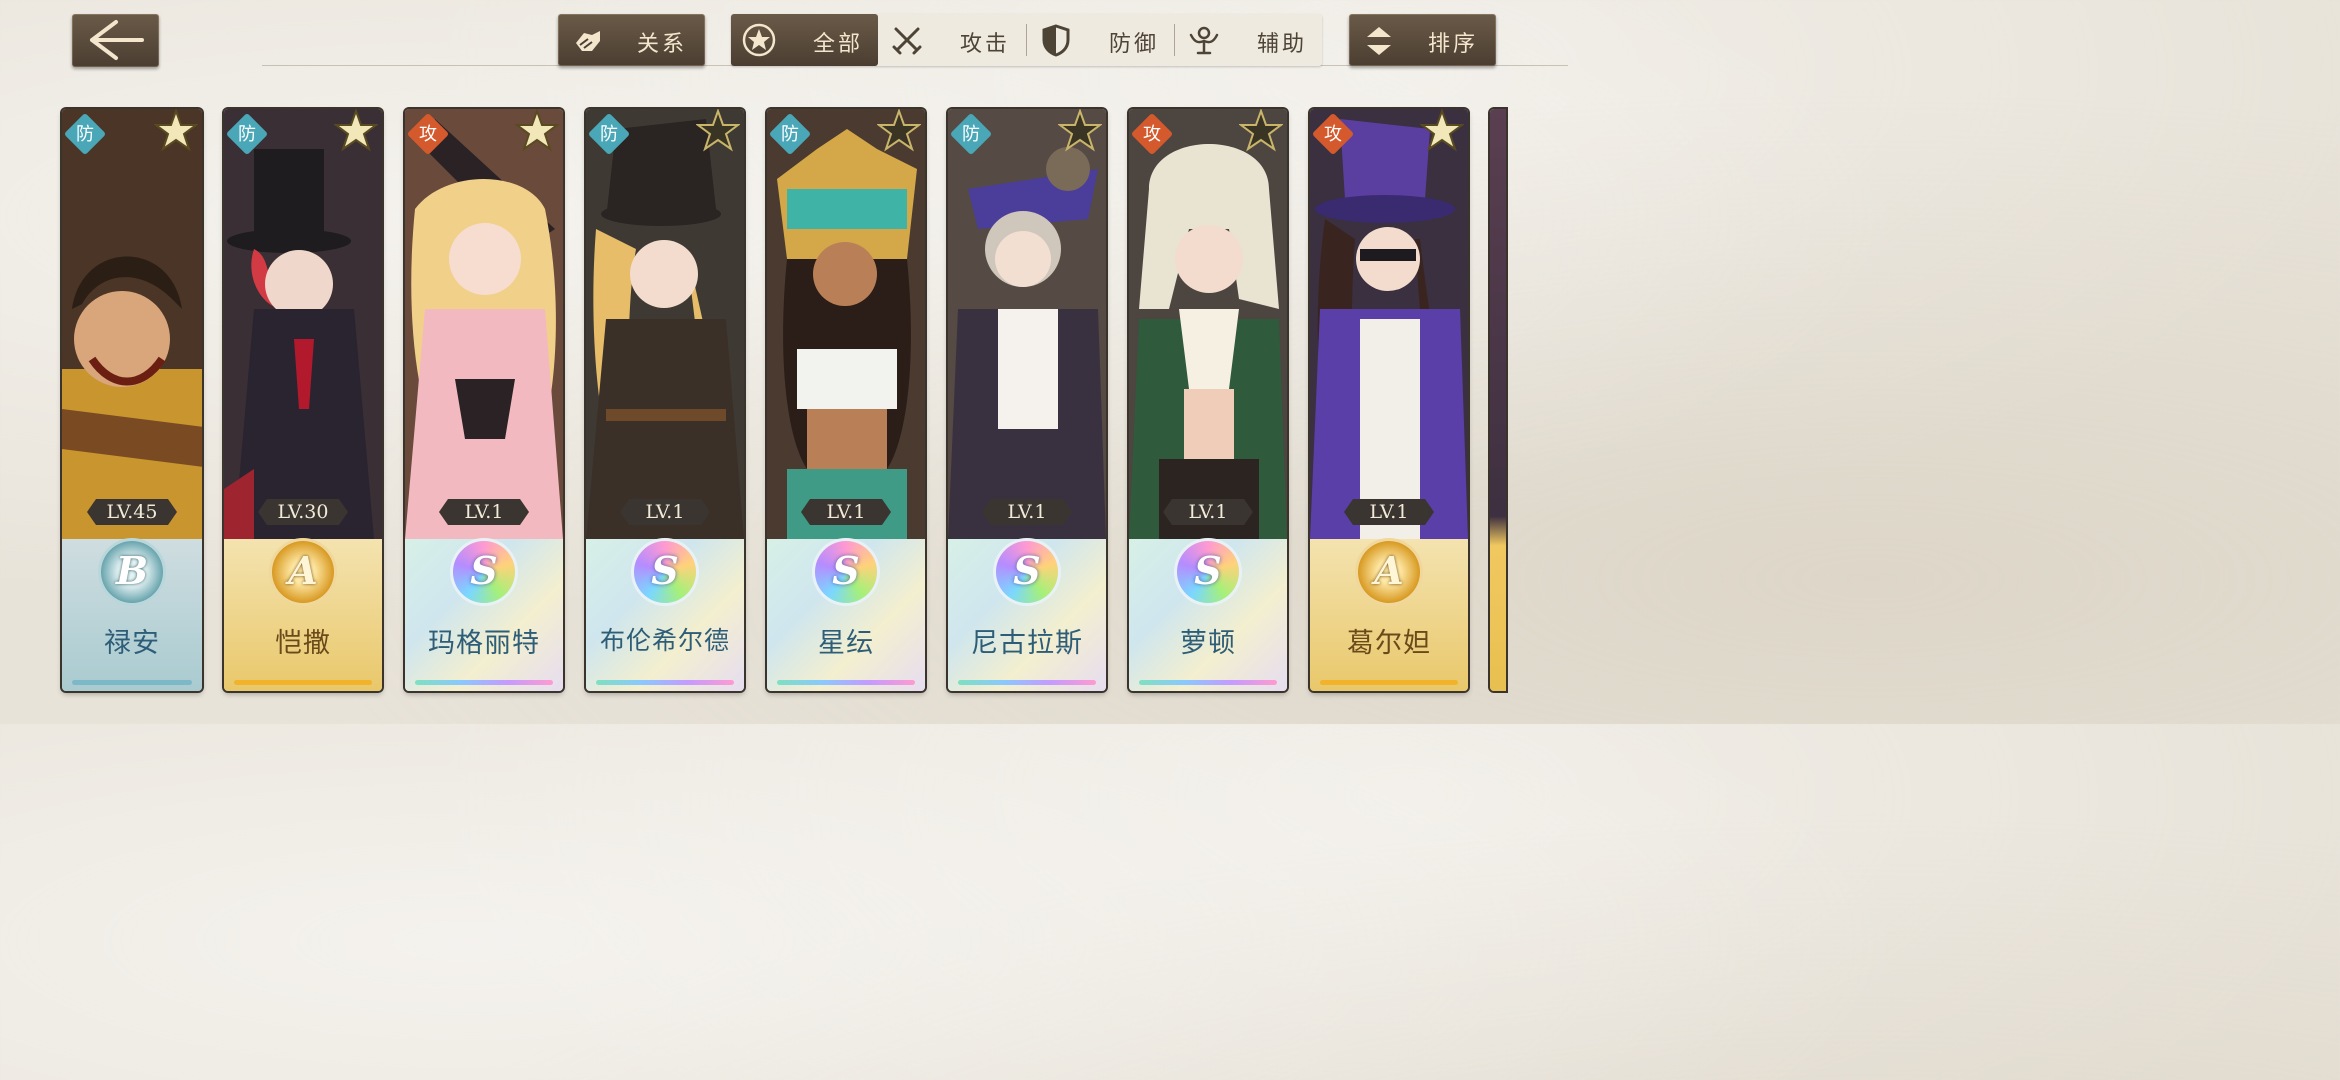 This screenshot has height=1080, width=2340. What do you see at coordinates (1282, 44) in the screenshot?
I see `filter-label-support: 辅助` at bounding box center [1282, 44].